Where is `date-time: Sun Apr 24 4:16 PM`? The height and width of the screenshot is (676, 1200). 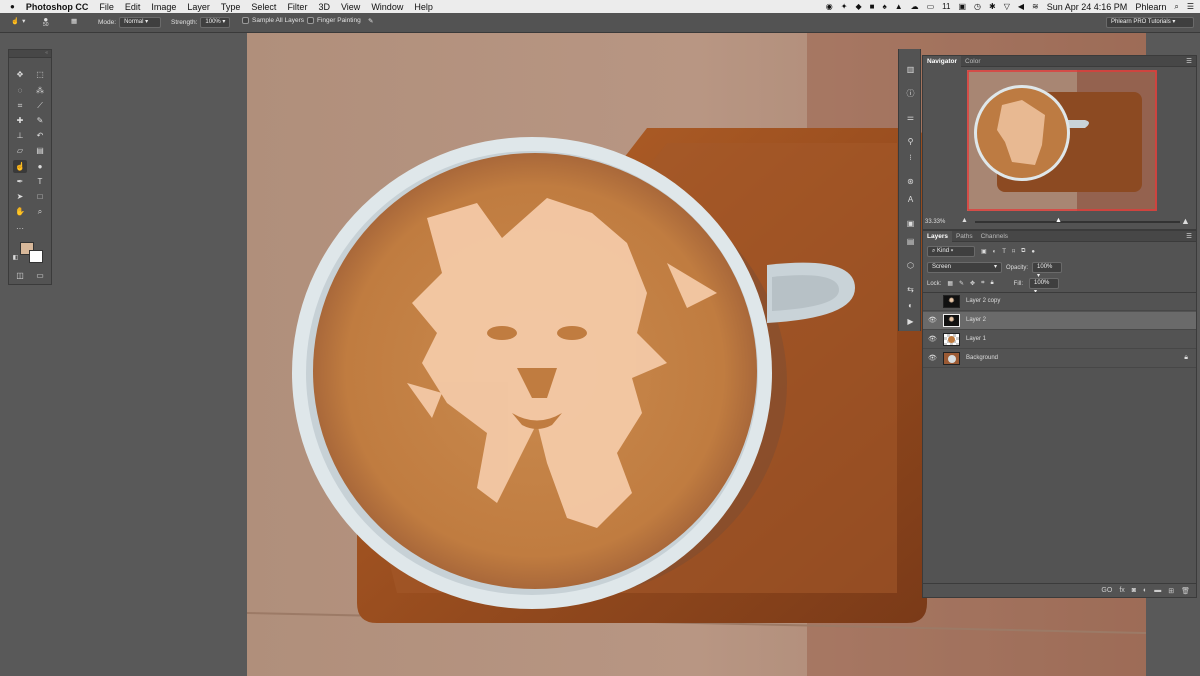 date-time: Sun Apr 24 4:16 PM is located at coordinates (1087, 7).